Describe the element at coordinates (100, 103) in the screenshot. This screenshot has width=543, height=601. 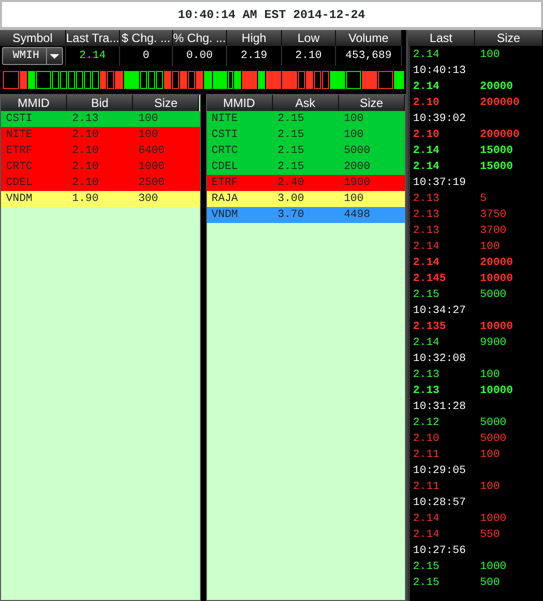
I see `column-header: Bid` at that location.